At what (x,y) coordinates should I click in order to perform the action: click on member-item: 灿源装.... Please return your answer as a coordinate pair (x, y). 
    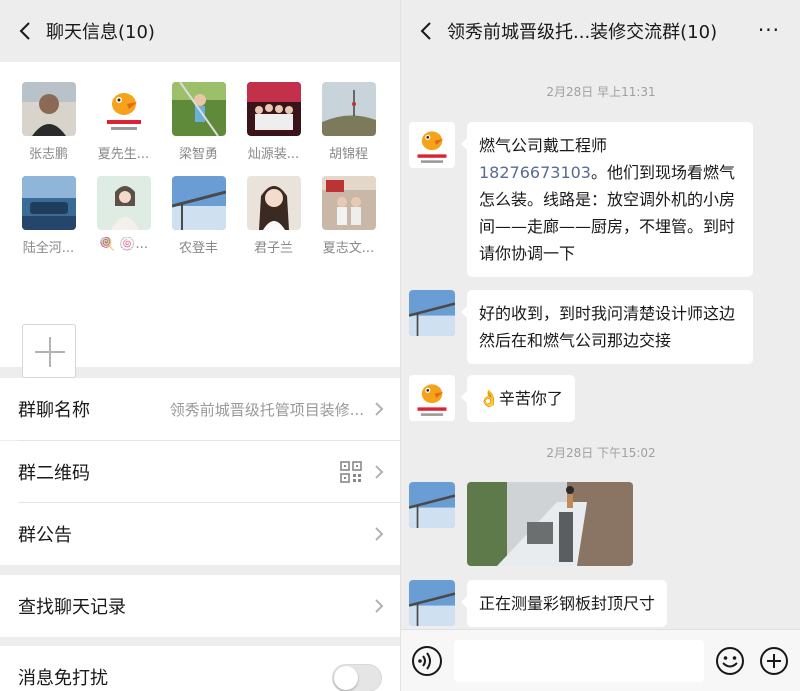
    Looking at the image, I should click on (273, 122).